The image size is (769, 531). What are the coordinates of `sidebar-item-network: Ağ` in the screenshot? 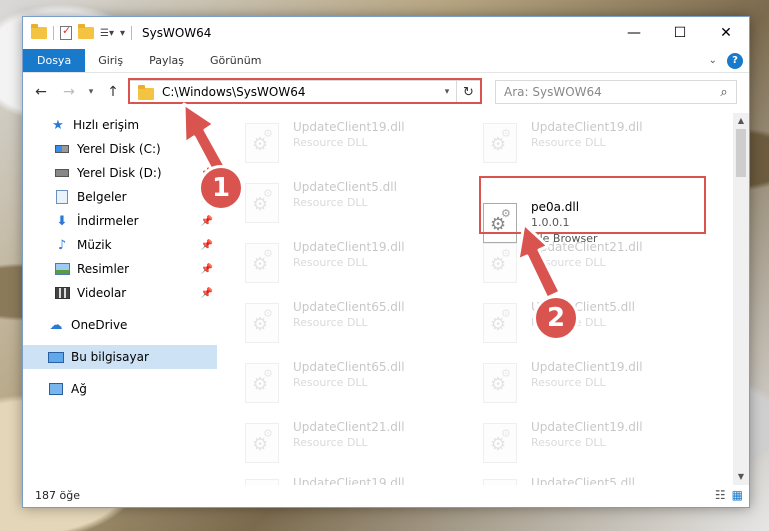 It's located at (120, 389).